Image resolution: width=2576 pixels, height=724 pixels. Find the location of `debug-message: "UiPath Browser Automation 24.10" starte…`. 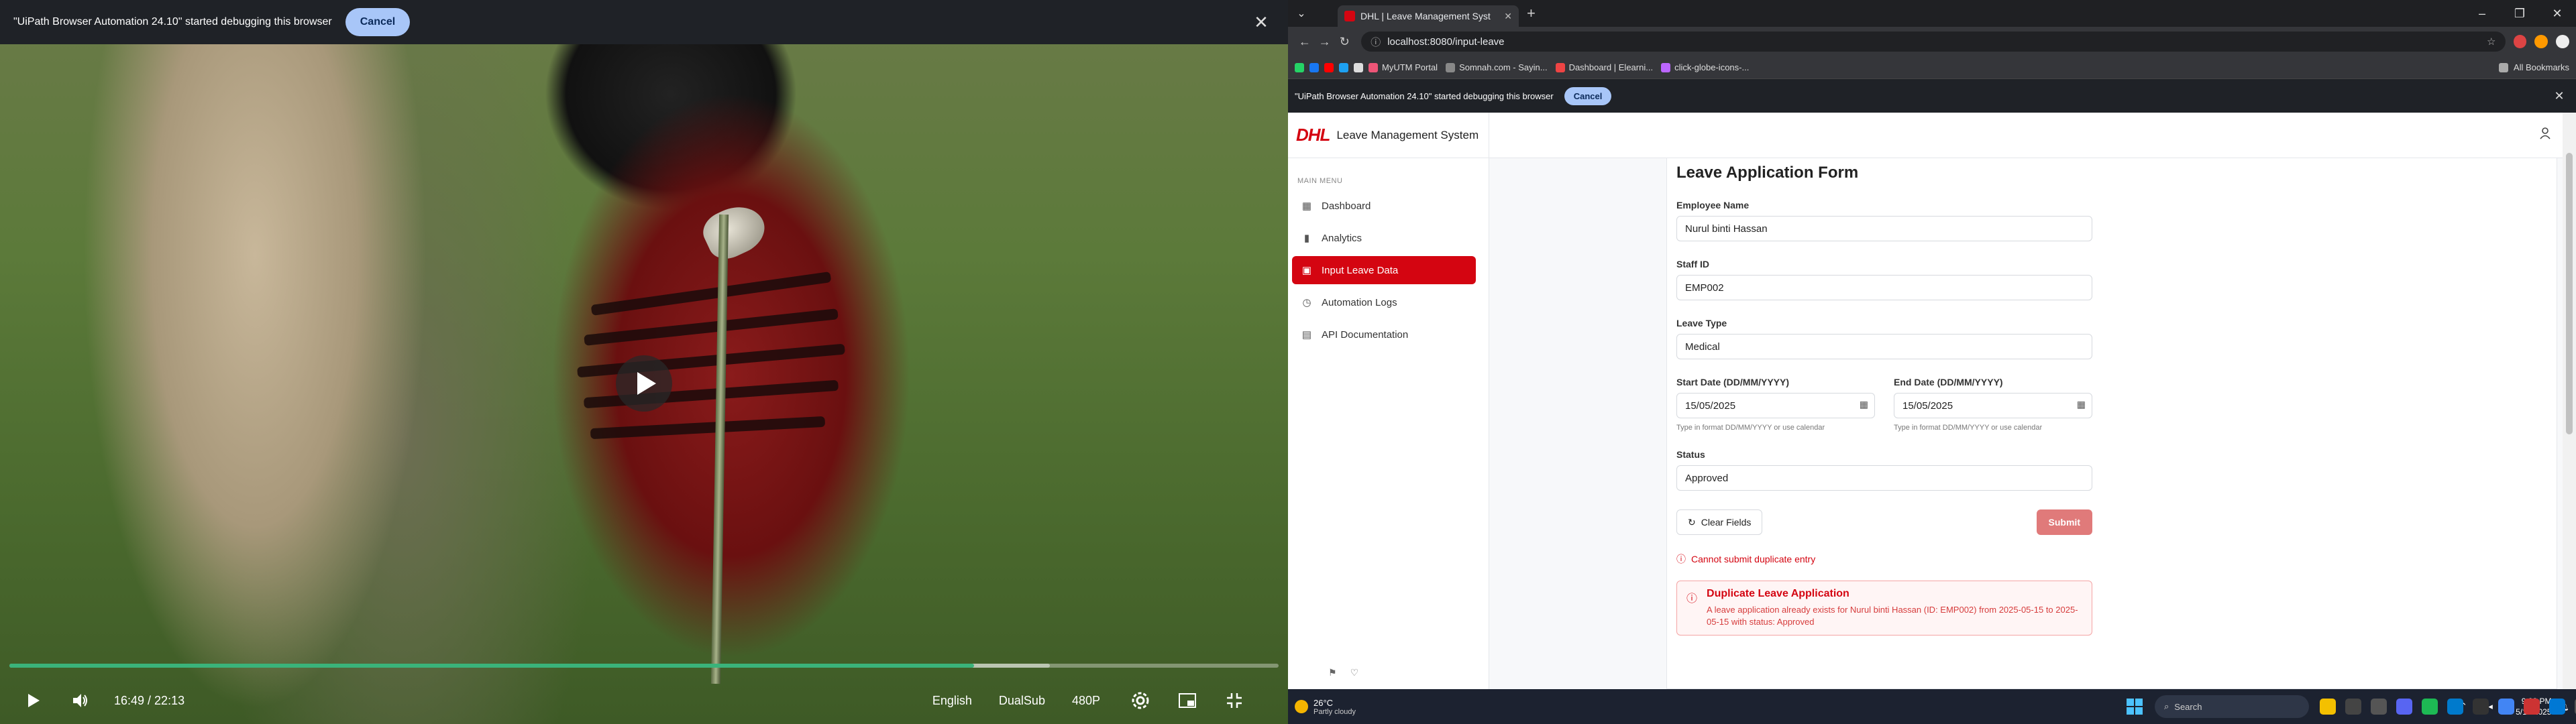

debug-message: "UiPath Browser Automation 24.10" starte… is located at coordinates (172, 21).